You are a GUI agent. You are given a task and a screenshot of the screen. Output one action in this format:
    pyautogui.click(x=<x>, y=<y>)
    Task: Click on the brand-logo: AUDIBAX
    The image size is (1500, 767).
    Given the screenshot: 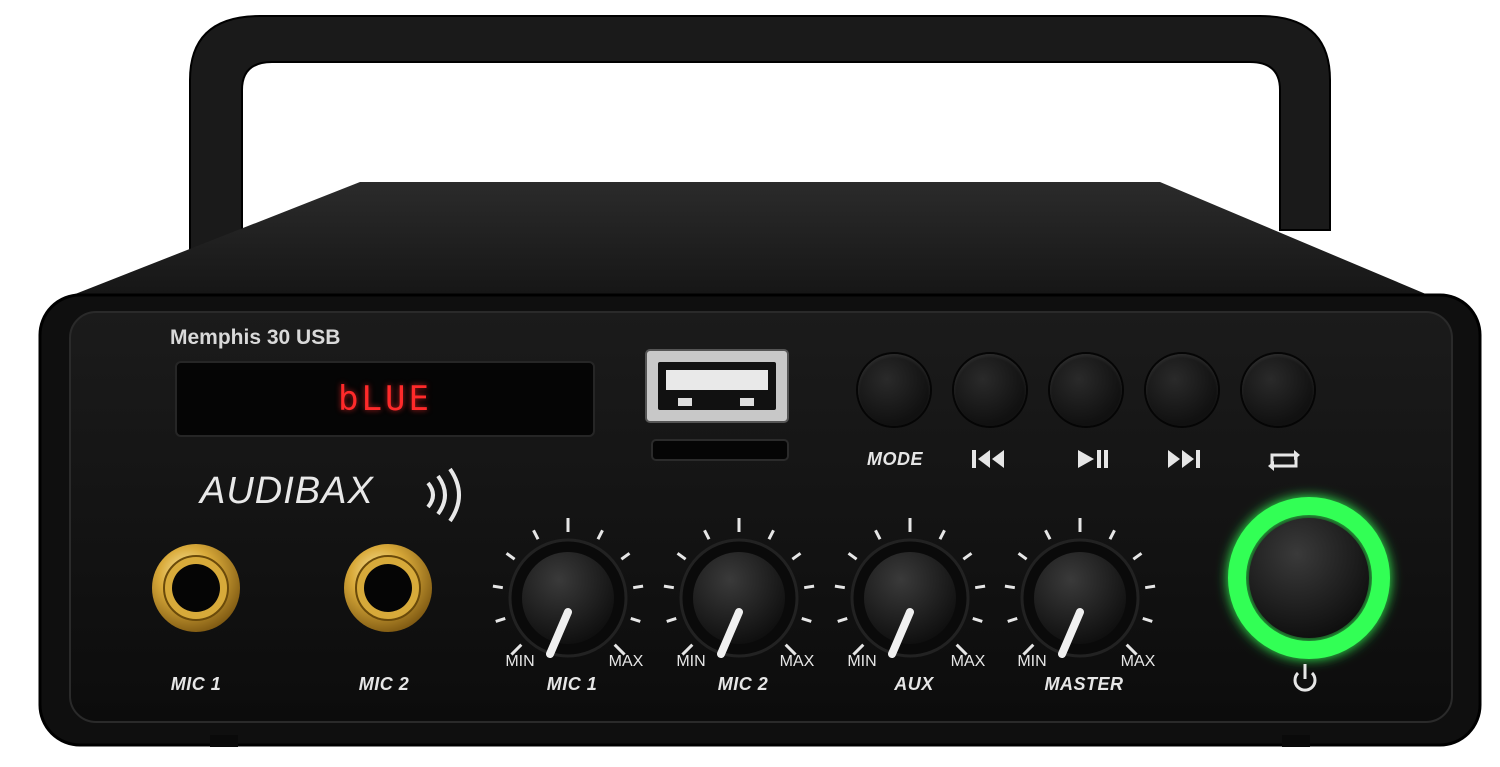 What is the action you would take?
    pyautogui.click(x=287, y=491)
    